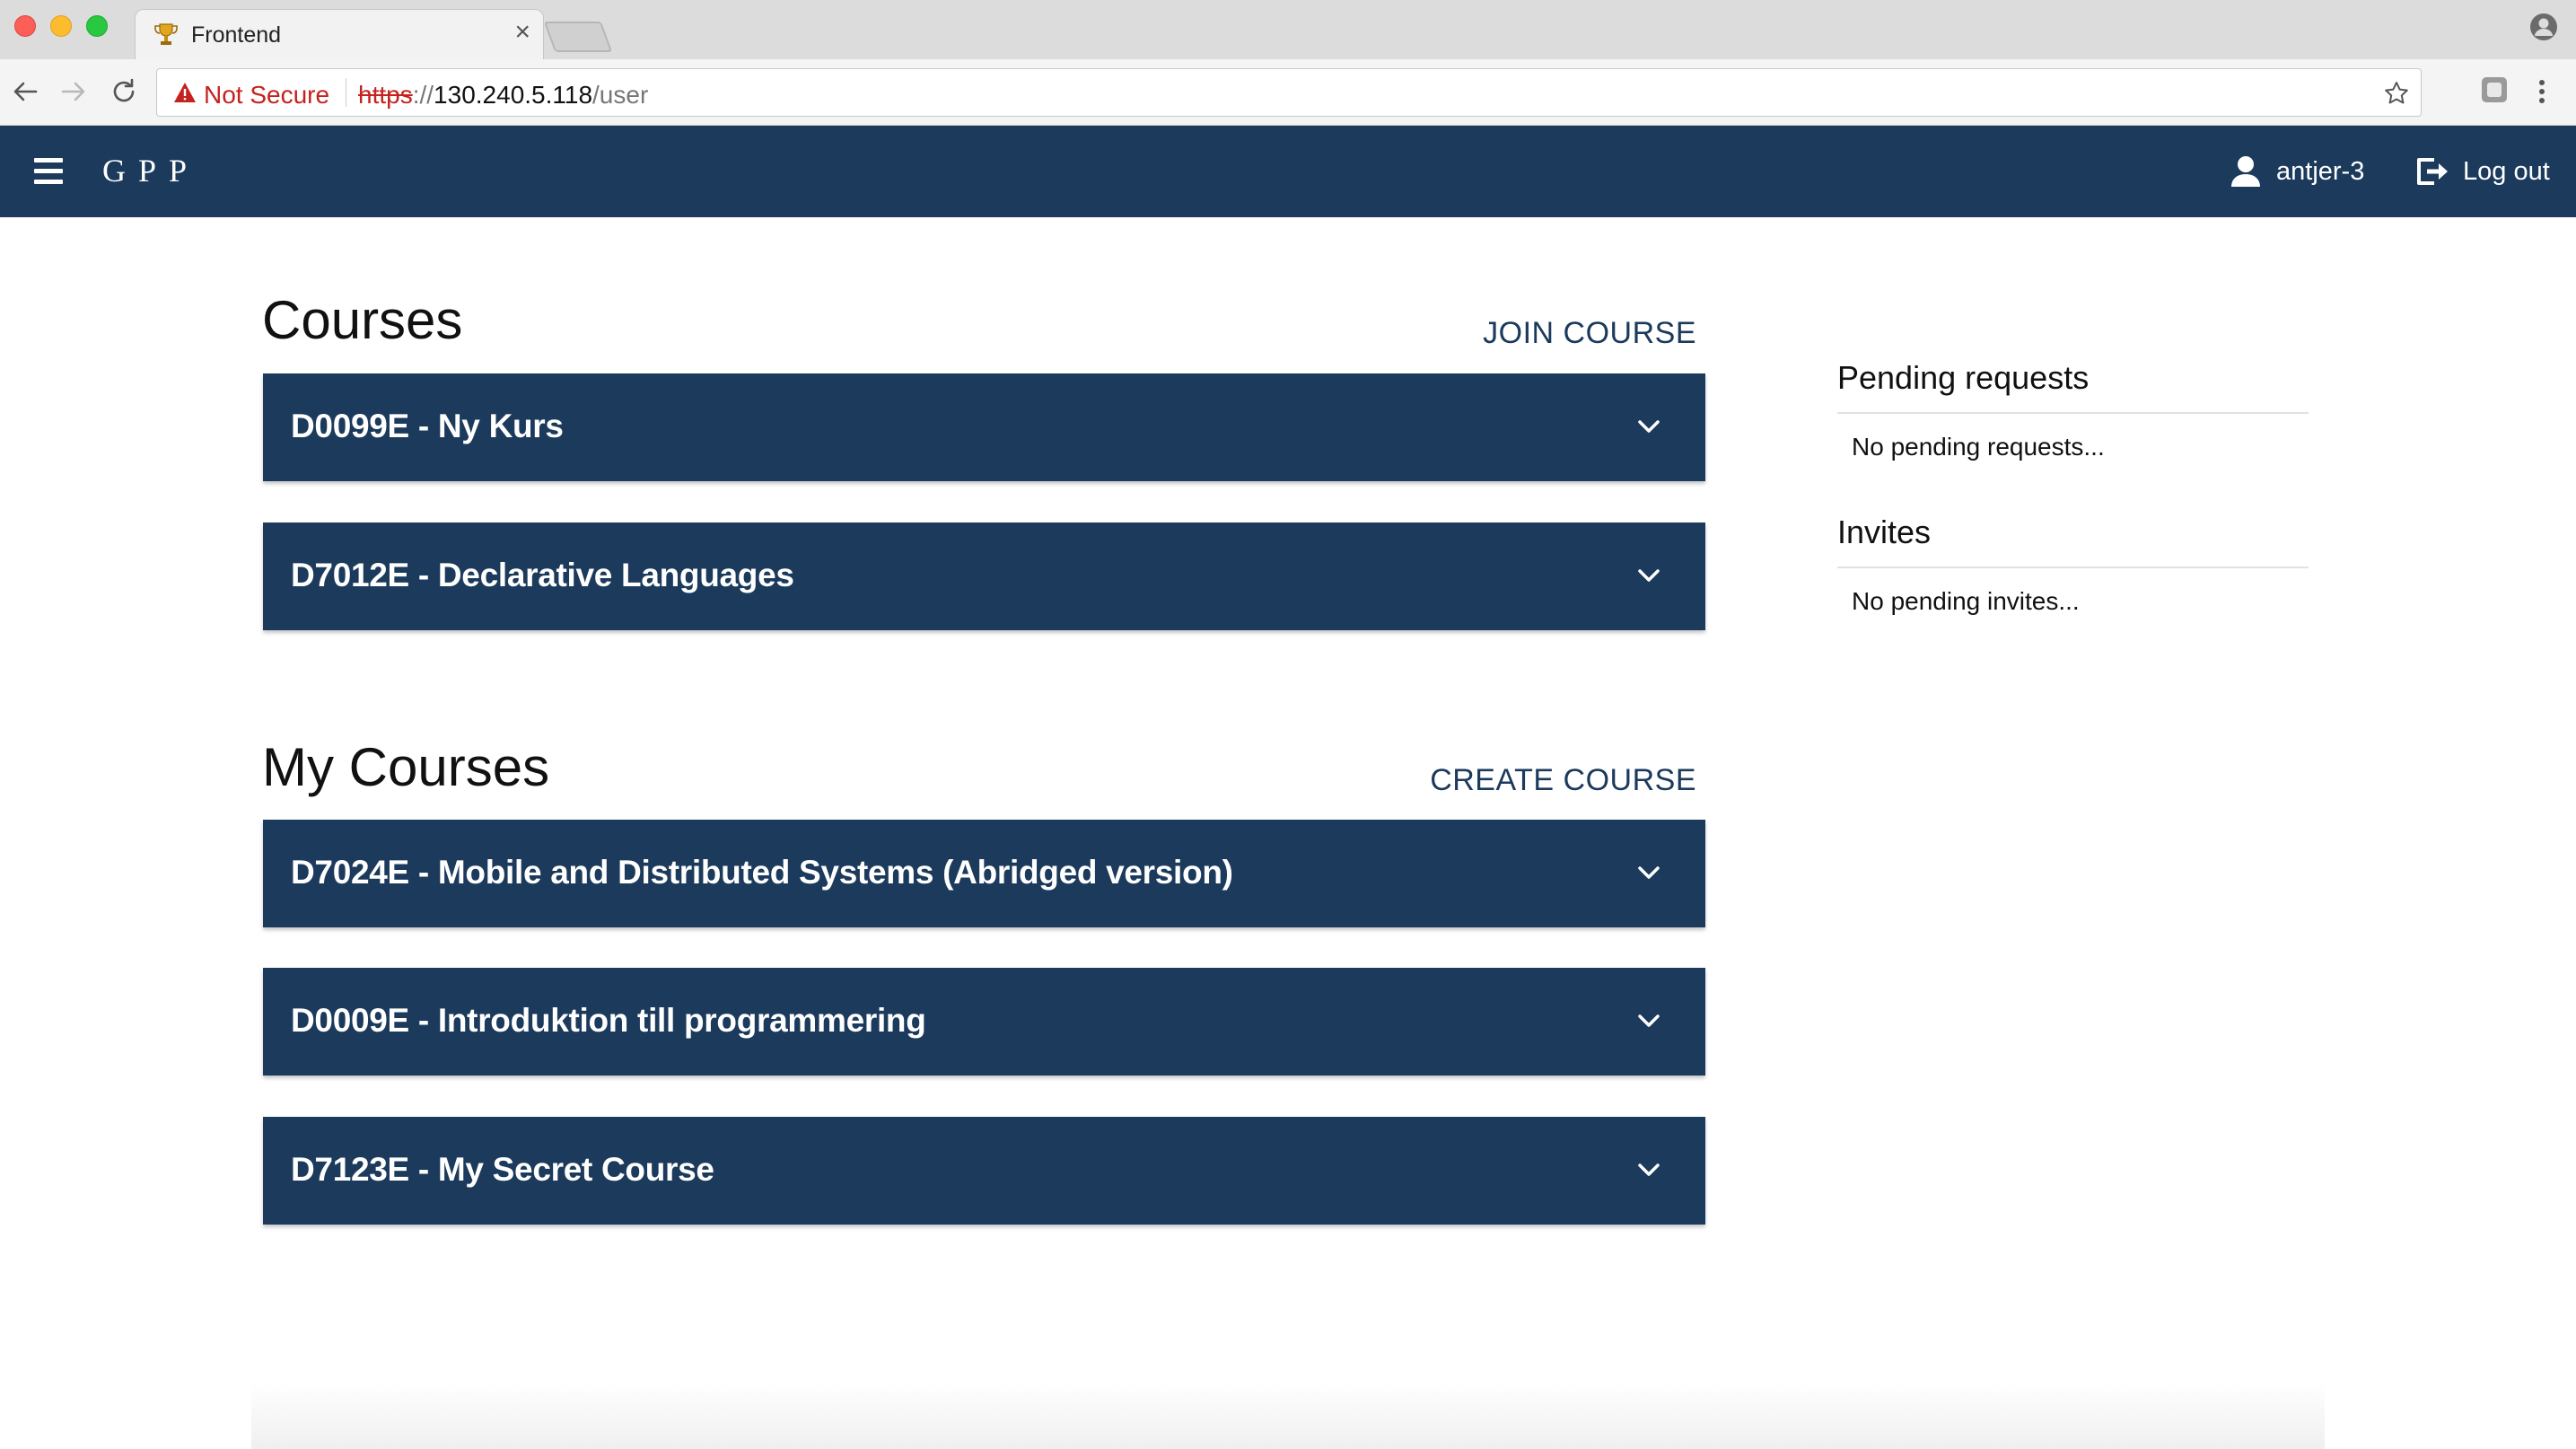 Image resolution: width=2576 pixels, height=1449 pixels. I want to click on course-title: D0009E - Introduktion till programmering, so click(608, 1020).